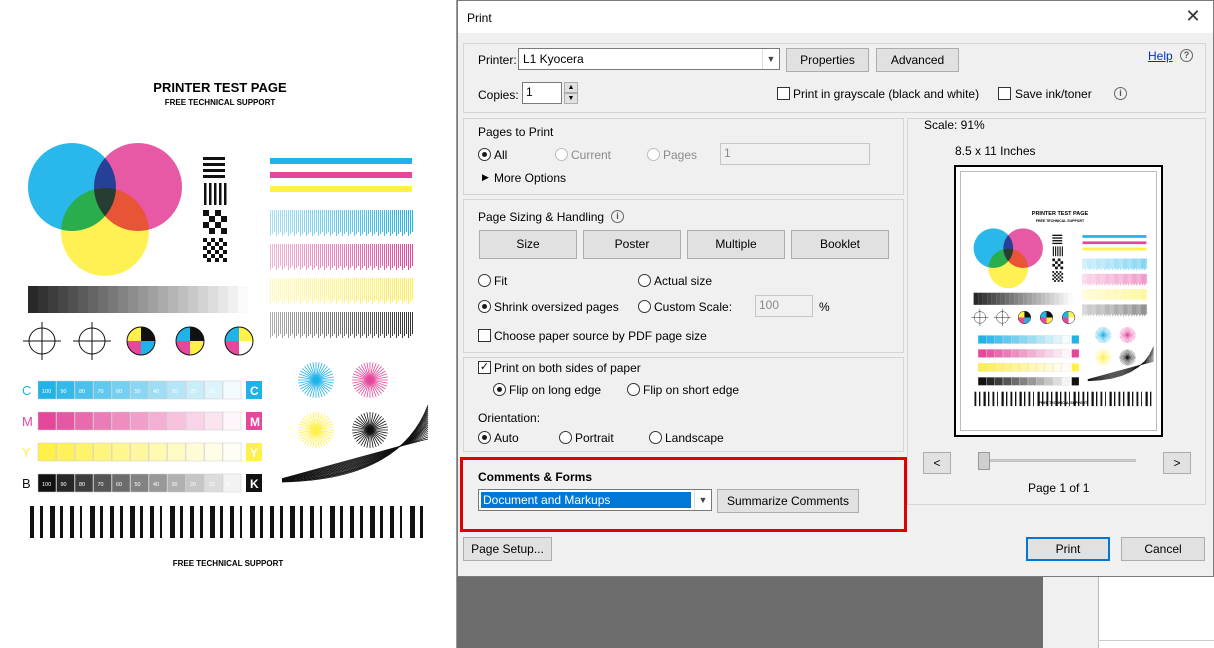 Image resolution: width=1214 pixels, height=648 pixels. What do you see at coordinates (1177, 463) in the screenshot?
I see `next-page-button: >` at bounding box center [1177, 463].